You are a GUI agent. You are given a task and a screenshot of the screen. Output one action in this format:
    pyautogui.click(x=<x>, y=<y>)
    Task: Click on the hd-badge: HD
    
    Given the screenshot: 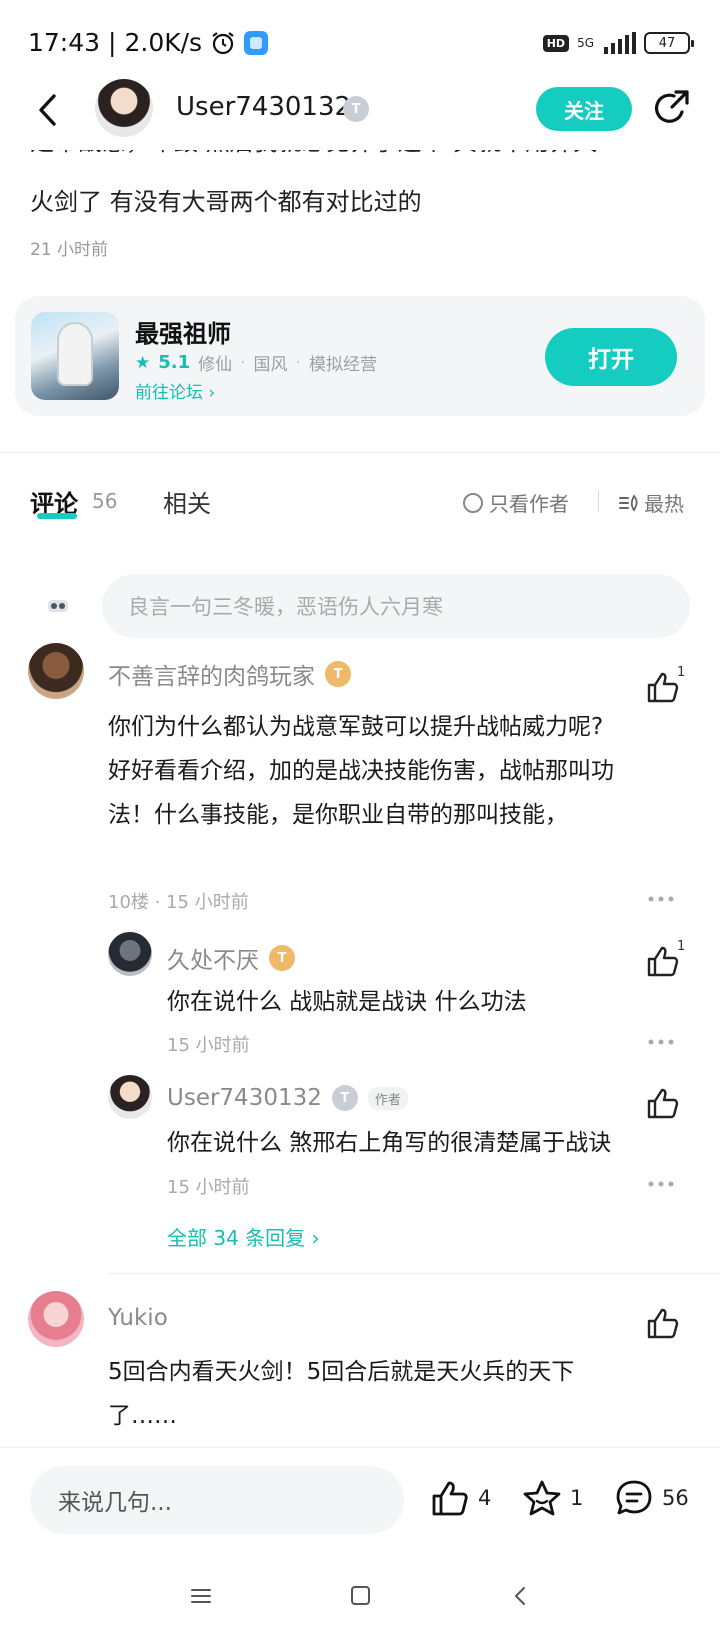 What is the action you would take?
    pyautogui.click(x=556, y=43)
    